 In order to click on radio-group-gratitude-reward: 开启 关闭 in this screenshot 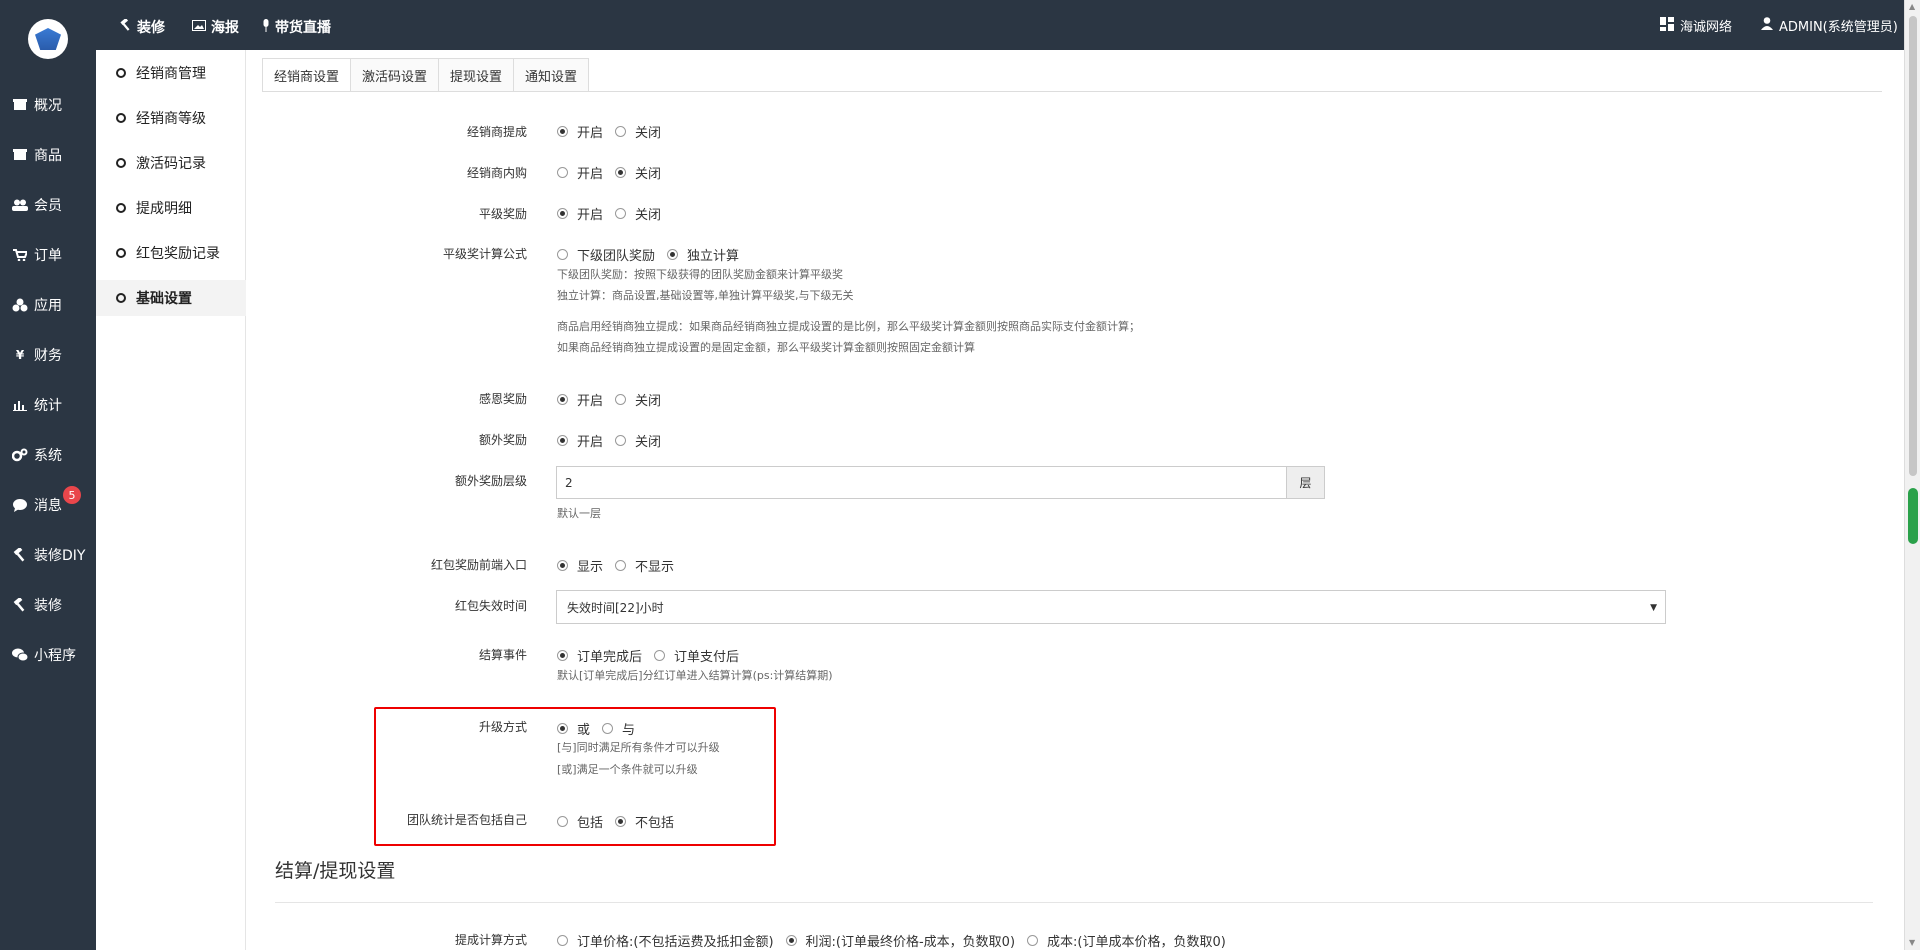, I will do `click(615, 399)`.